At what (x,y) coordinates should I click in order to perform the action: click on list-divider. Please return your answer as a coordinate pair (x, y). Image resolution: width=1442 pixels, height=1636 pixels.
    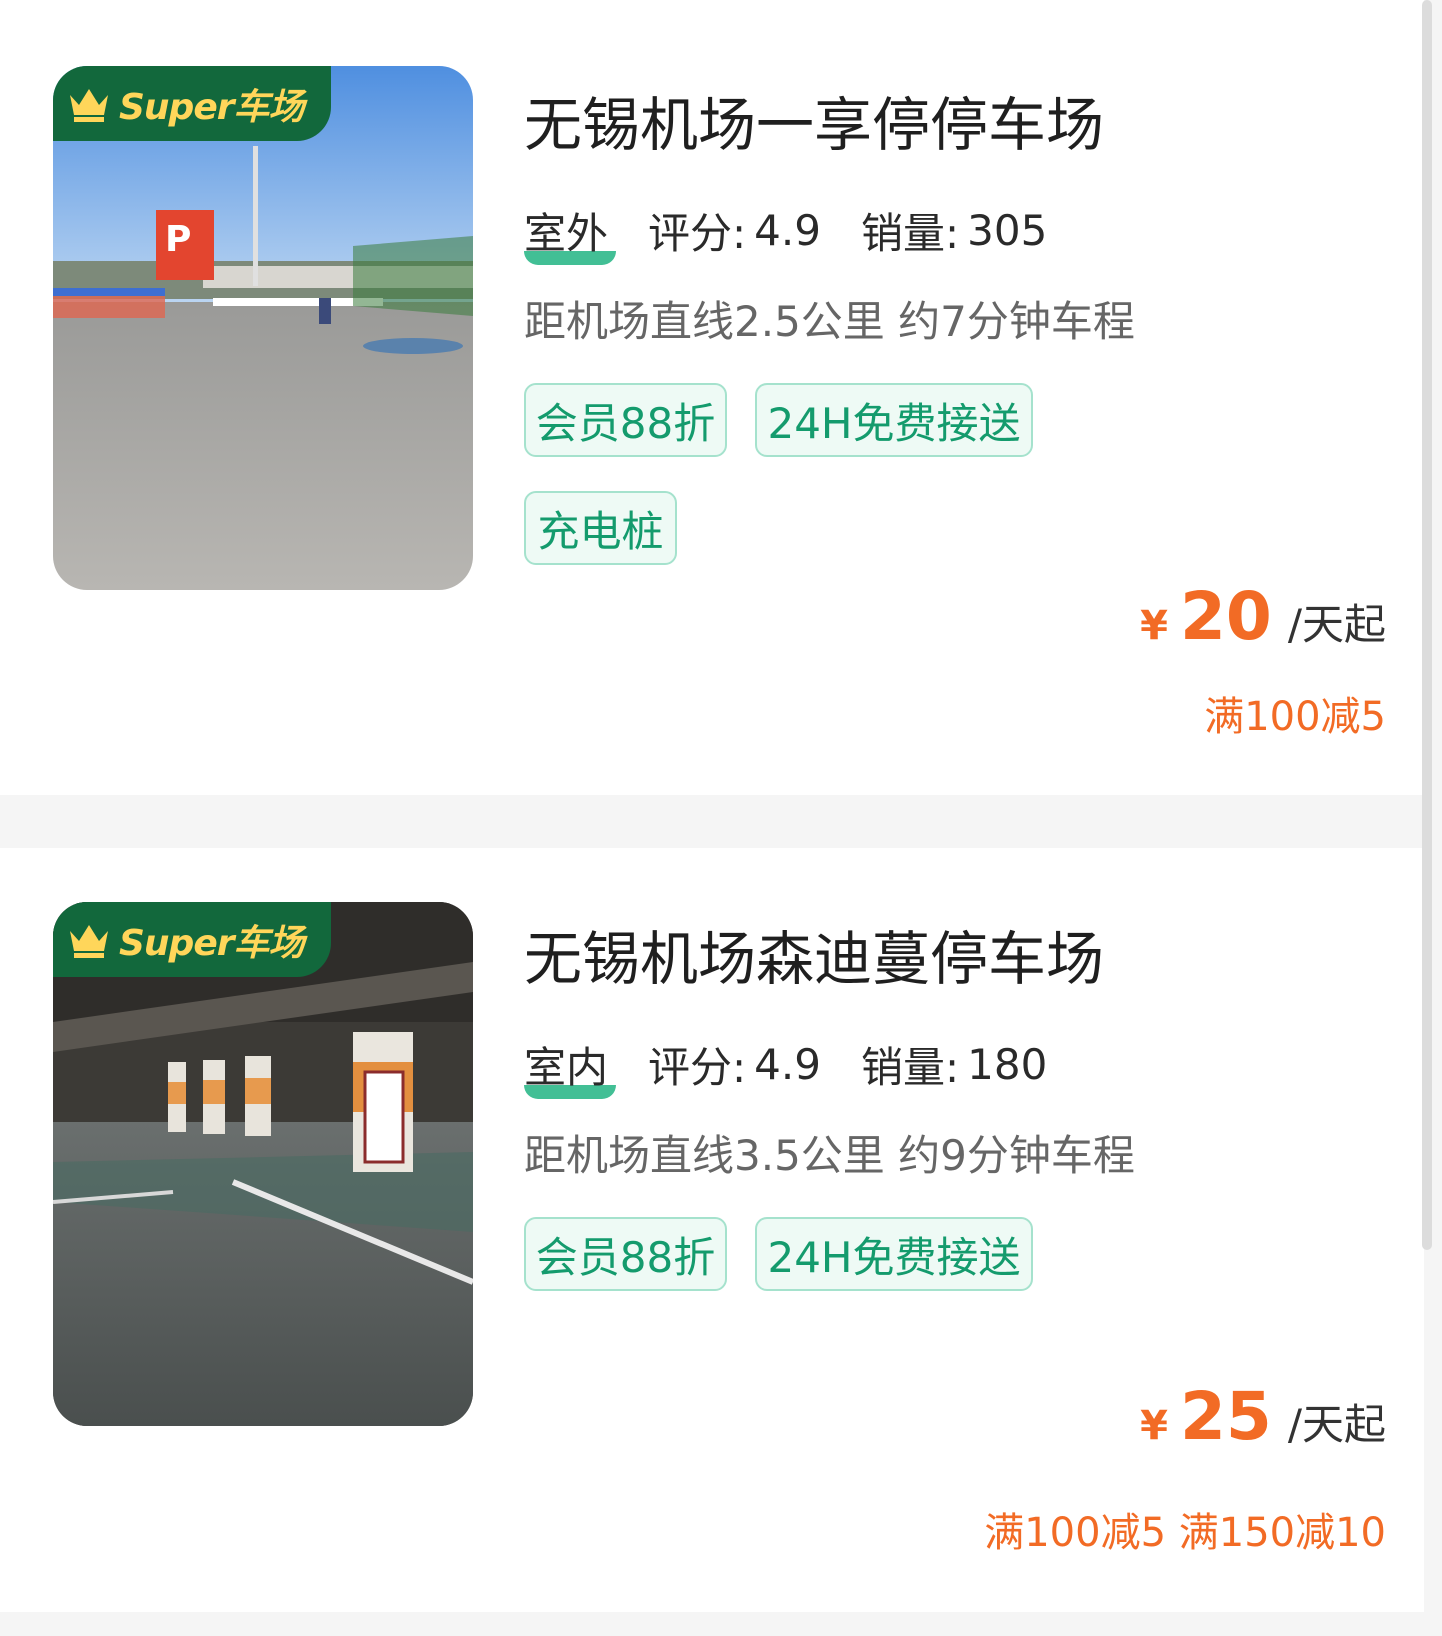
    Looking at the image, I should click on (712, 1624).